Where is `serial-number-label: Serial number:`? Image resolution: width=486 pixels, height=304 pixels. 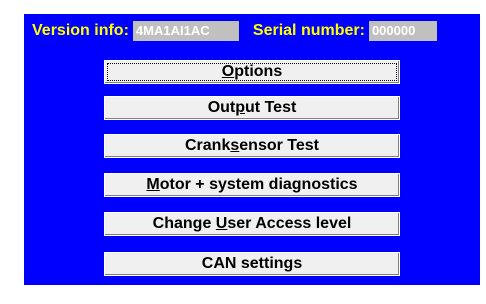
serial-number-label: Serial number: is located at coordinates (308, 30).